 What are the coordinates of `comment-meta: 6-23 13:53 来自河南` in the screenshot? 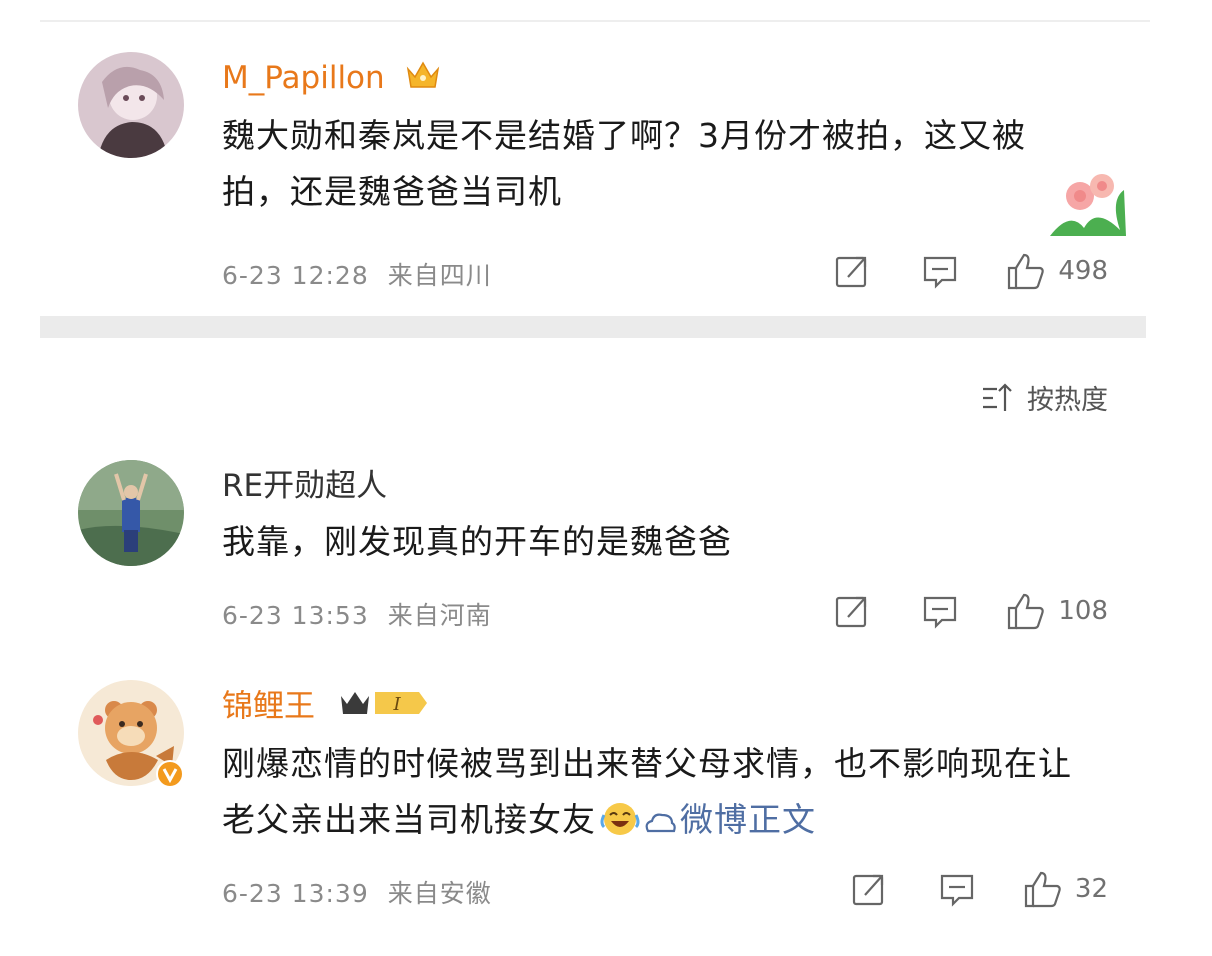 It's located at (357, 614).